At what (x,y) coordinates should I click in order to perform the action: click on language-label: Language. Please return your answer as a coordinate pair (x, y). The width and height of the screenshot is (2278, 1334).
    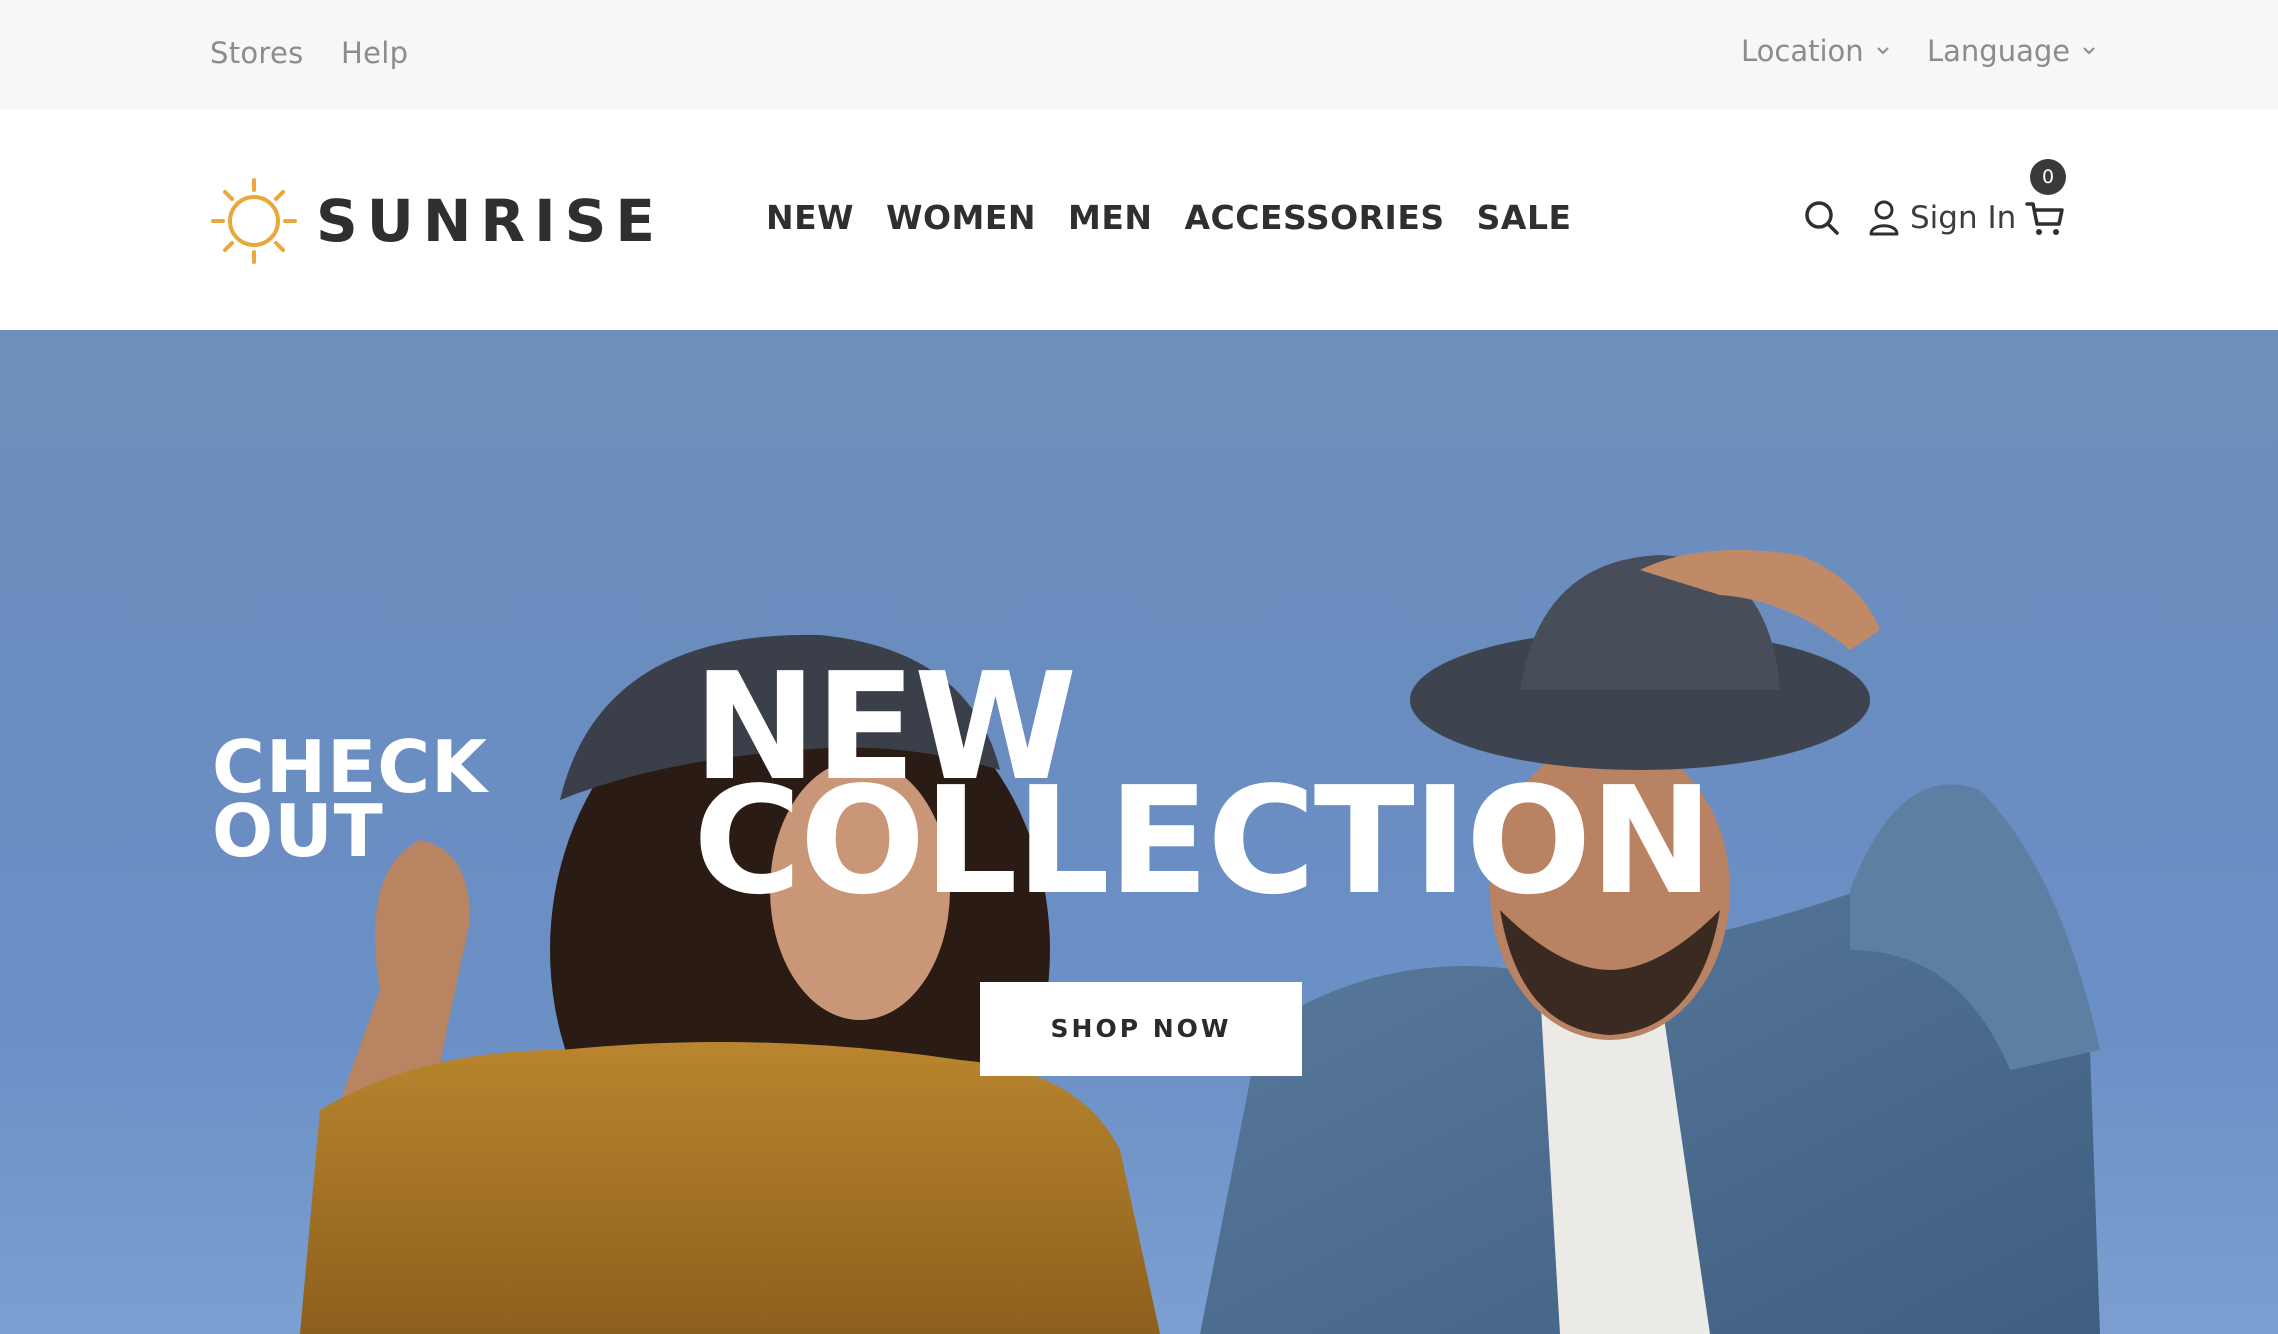
    Looking at the image, I should click on (1999, 51).